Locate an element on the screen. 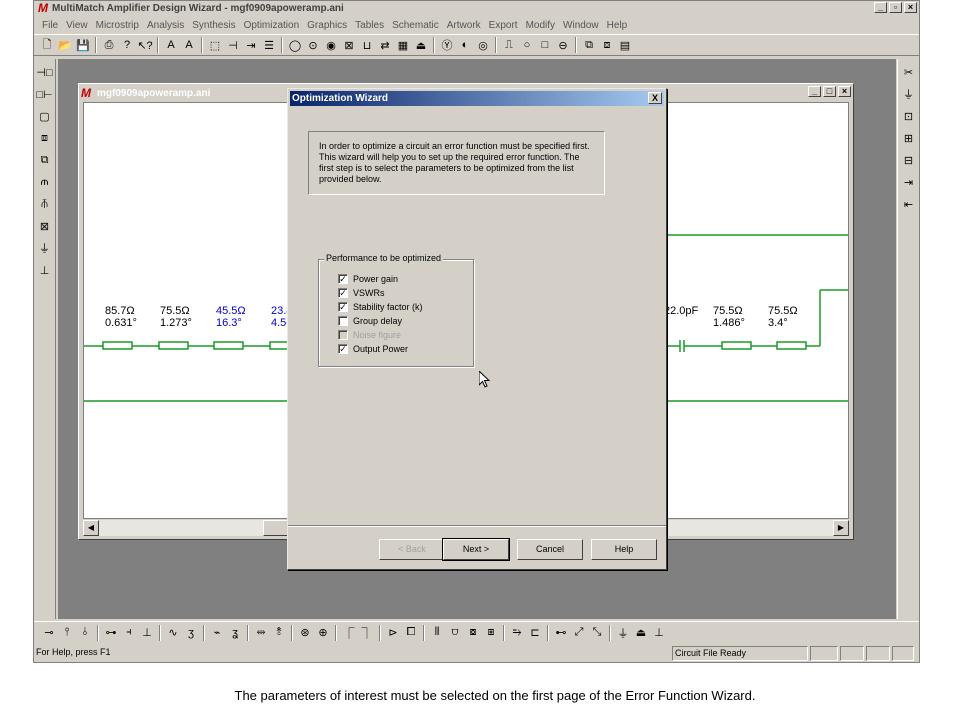 This screenshot has width=960, height=720. menu-window: Window is located at coordinates (581, 25).